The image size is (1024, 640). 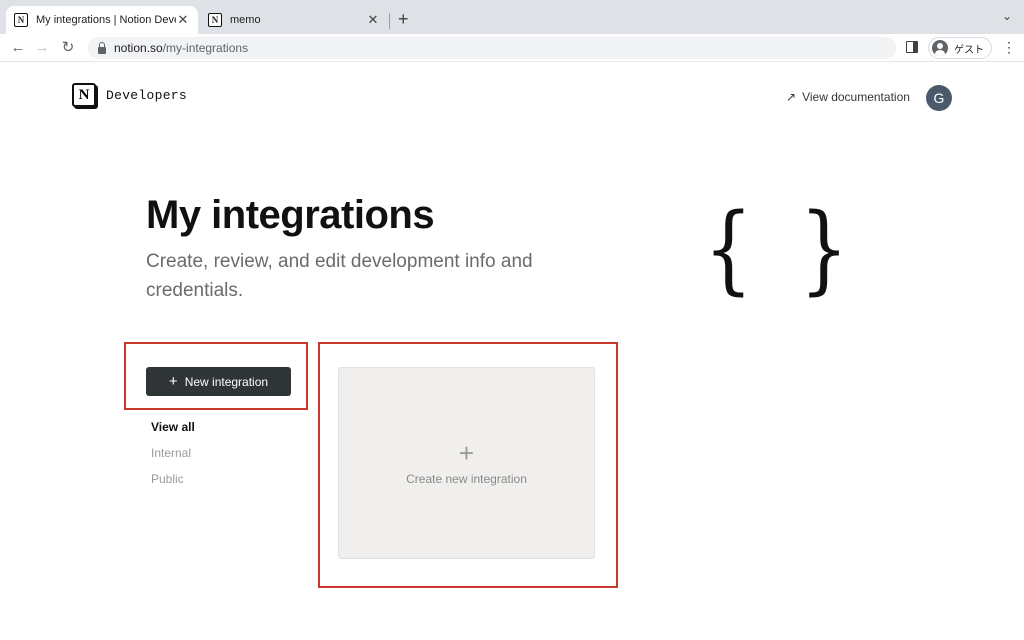 What do you see at coordinates (1007, 16) in the screenshot?
I see `tab-search-chevron-icon: ⌄` at bounding box center [1007, 16].